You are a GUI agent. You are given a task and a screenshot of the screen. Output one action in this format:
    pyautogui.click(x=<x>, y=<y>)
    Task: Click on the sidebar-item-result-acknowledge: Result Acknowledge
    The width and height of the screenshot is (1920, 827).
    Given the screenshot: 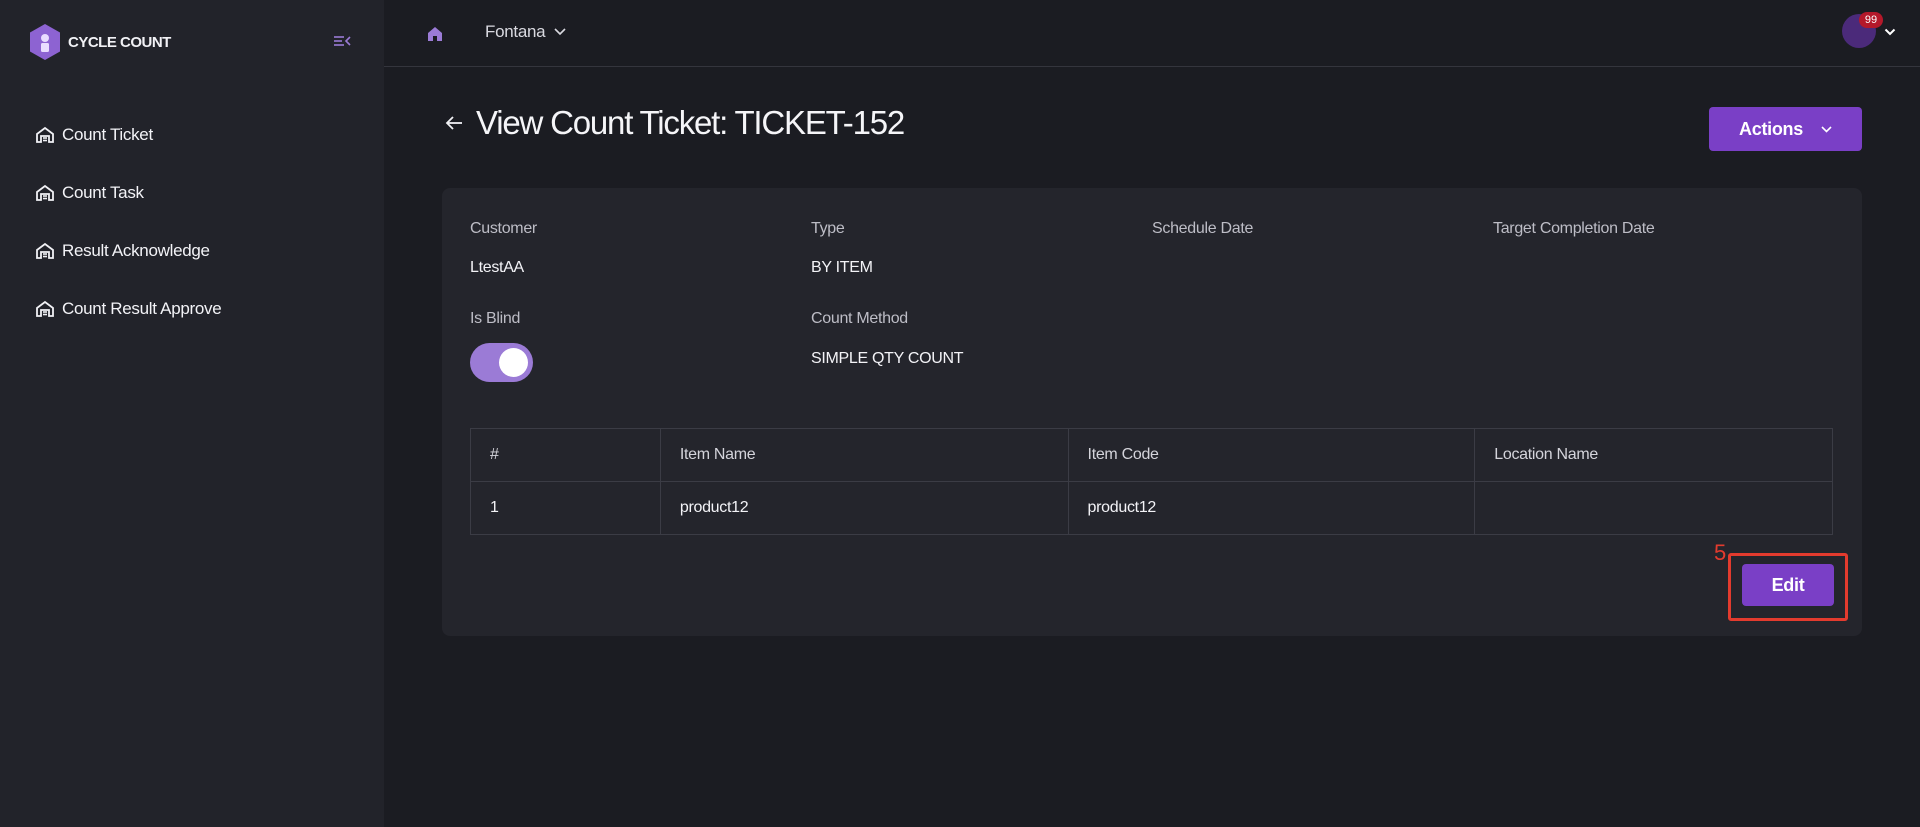 What is the action you would take?
    pyautogui.click(x=128, y=251)
    